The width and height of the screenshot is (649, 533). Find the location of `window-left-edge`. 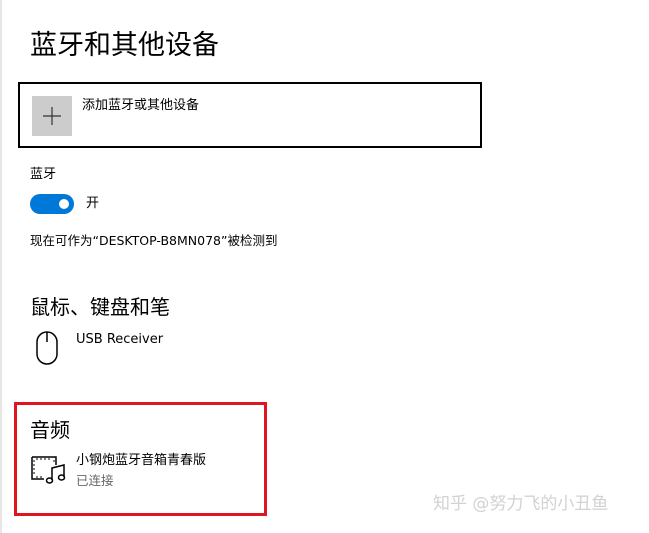

window-left-edge is located at coordinates (1, 266).